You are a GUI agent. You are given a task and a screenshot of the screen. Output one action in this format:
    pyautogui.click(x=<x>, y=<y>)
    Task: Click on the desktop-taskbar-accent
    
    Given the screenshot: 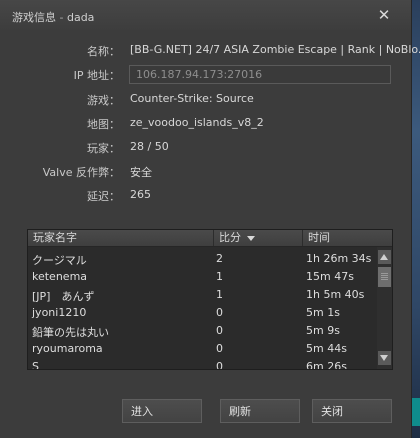 What is the action you would take?
    pyautogui.click(x=416, y=412)
    